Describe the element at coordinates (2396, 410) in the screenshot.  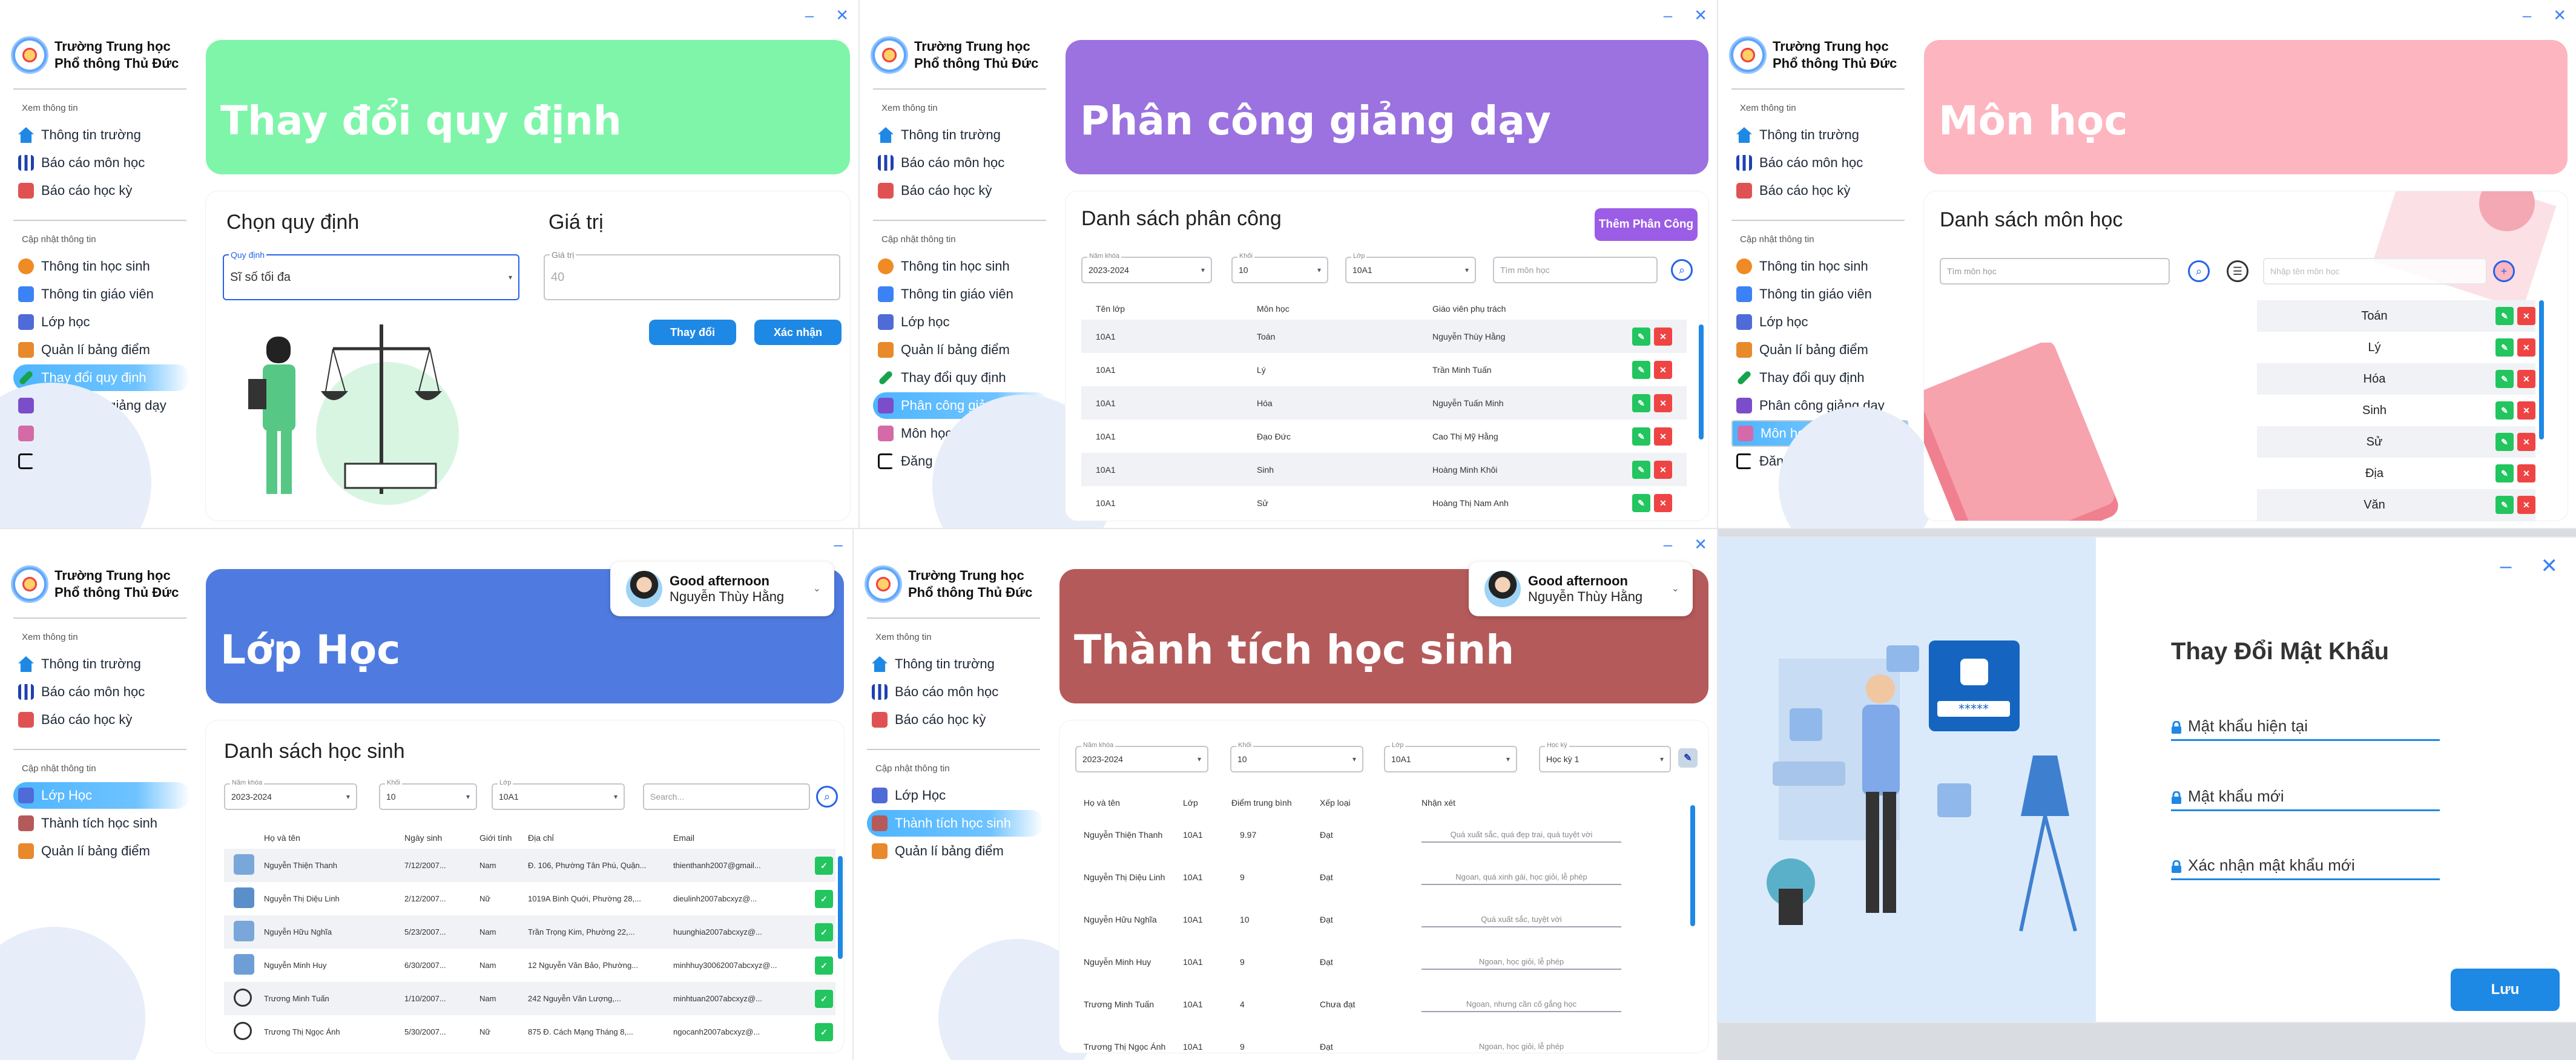
I see `list-item: Sinh ✎ ✕` at that location.